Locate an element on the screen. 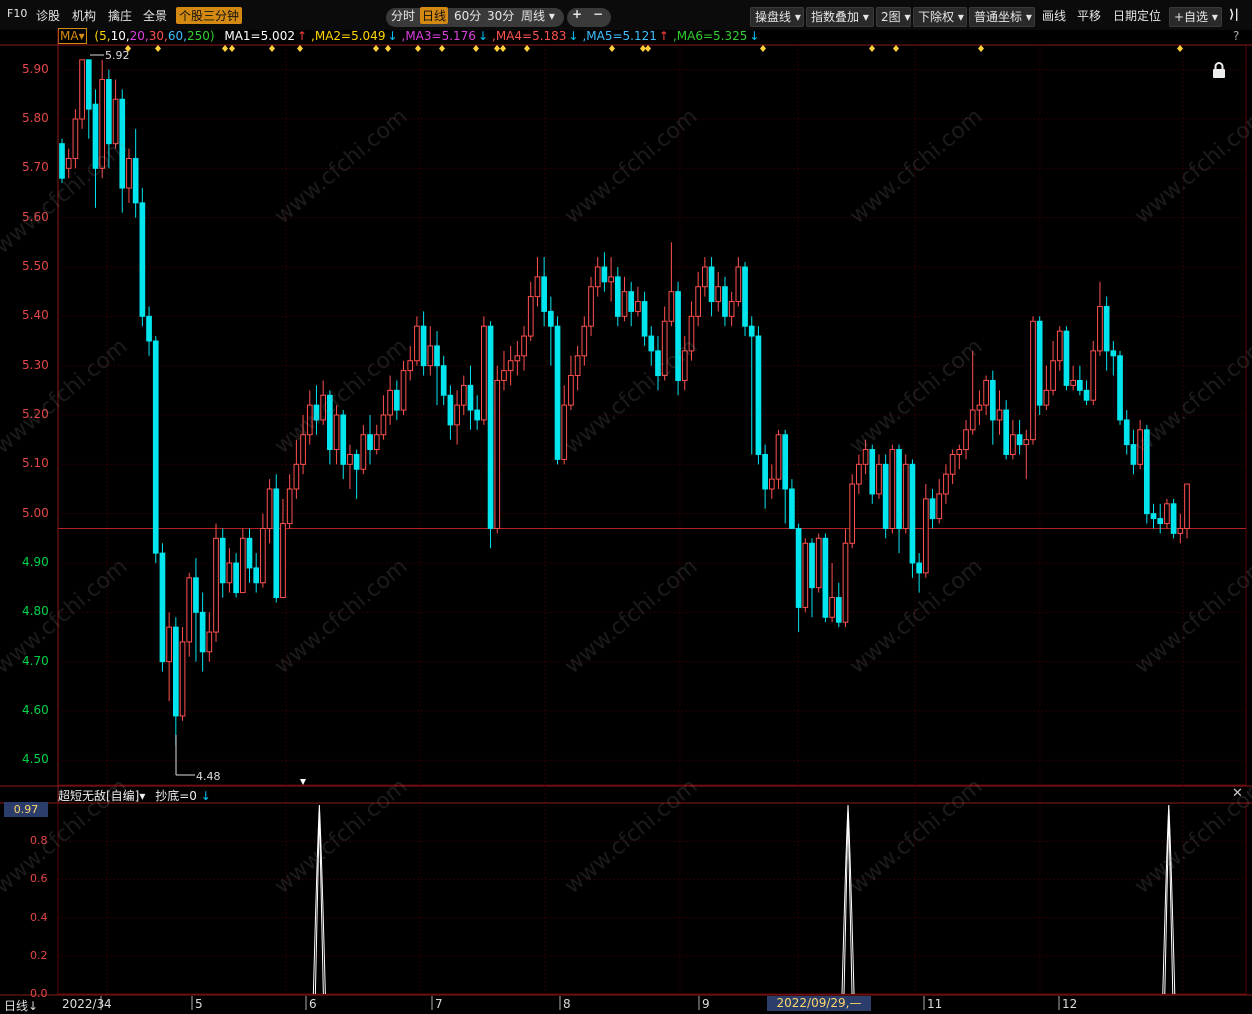 This screenshot has width=1252, height=1014. period-mode-toggle: 日线↓ is located at coordinates (21, 1005).